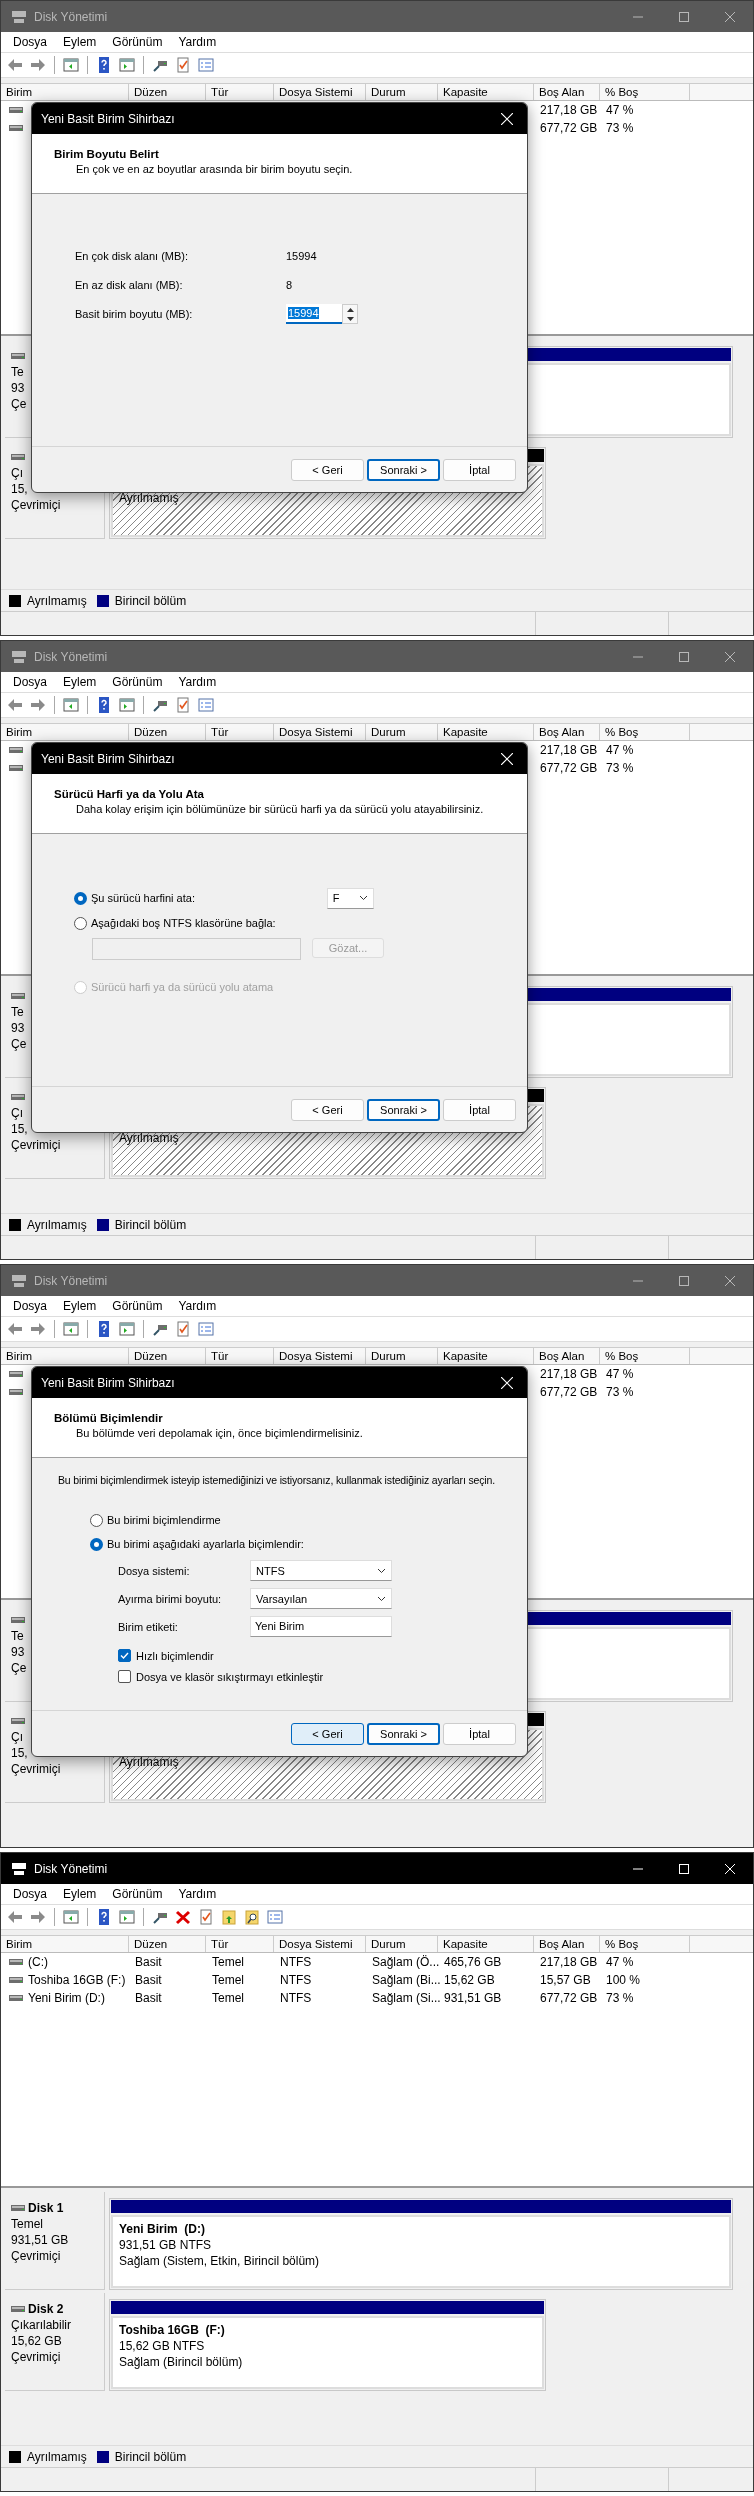 This screenshot has height=2496, width=754. I want to click on drive-letter-dropdown: F, so click(350, 898).